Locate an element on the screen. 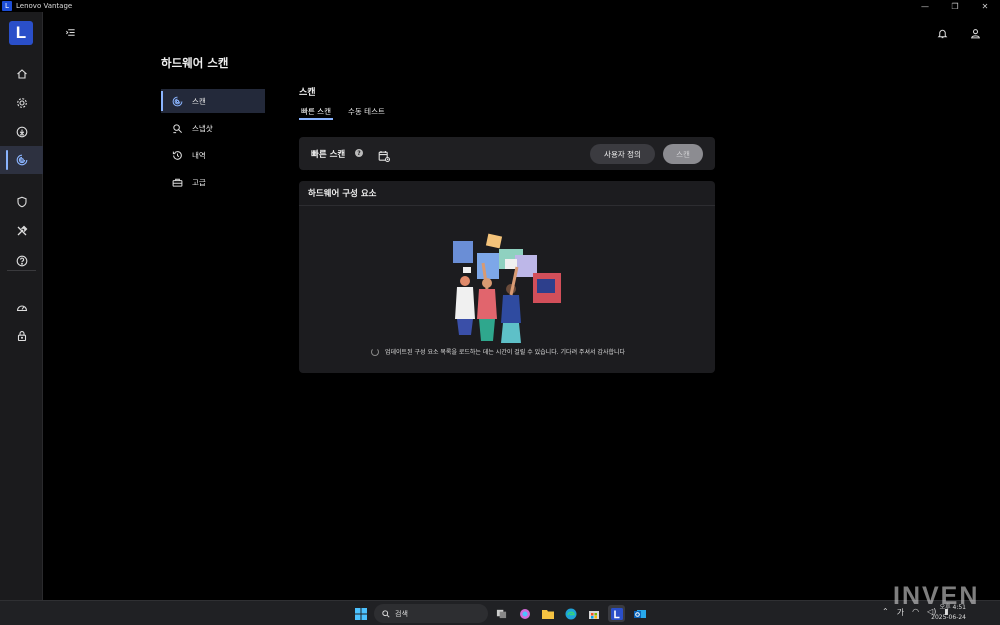 The width and height of the screenshot is (1000, 625). task-view-icon is located at coordinates (501, 613).